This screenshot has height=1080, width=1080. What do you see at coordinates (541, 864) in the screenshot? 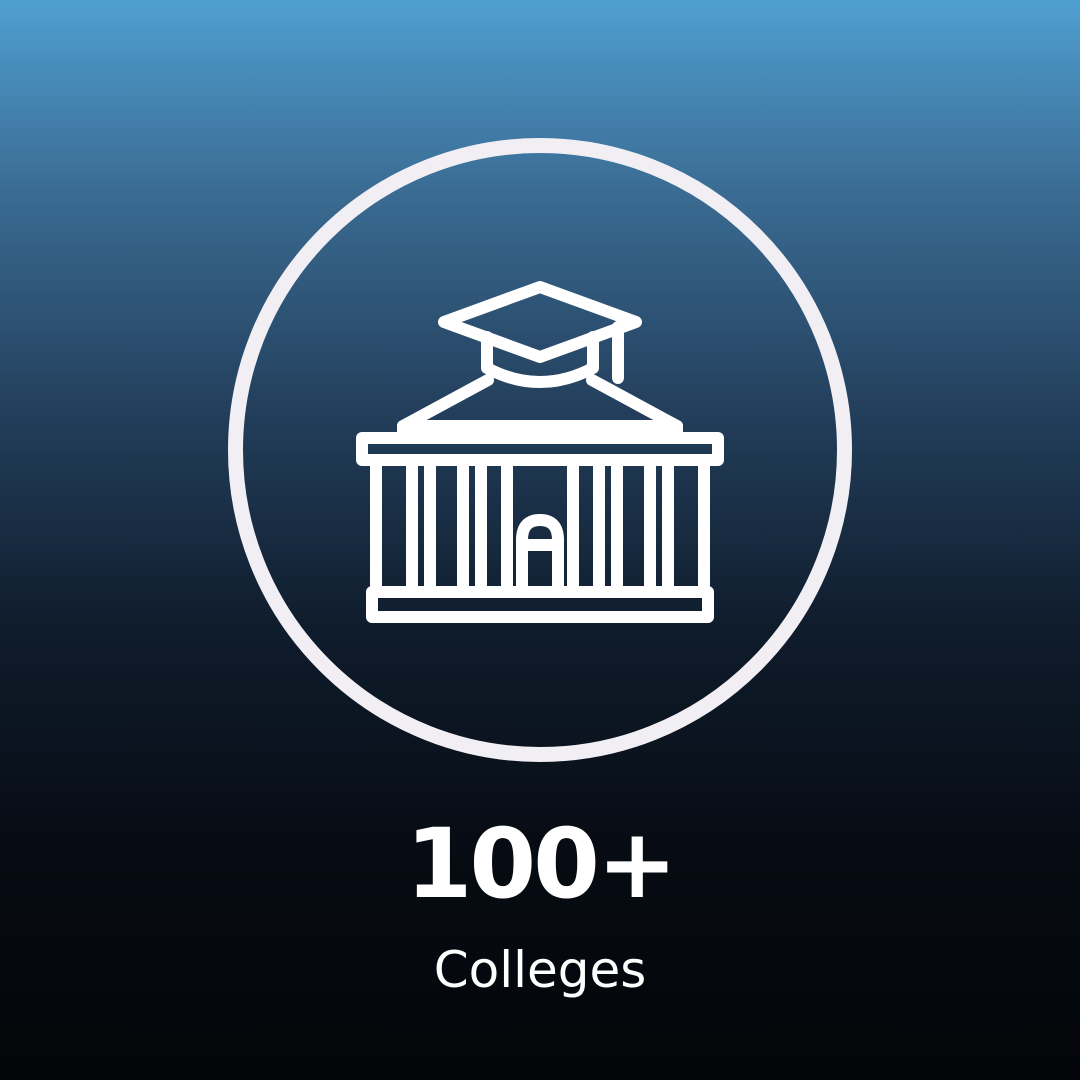
I see `stat-value: 100+` at bounding box center [541, 864].